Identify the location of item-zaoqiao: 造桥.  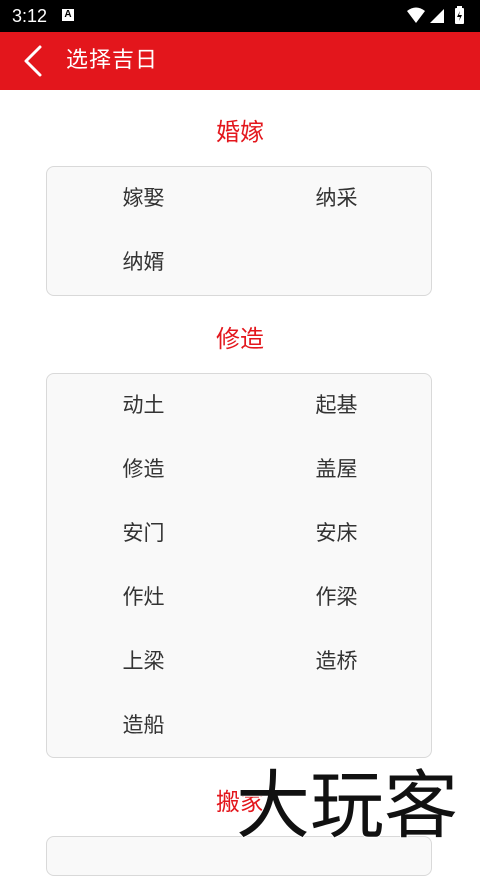
(336, 661).